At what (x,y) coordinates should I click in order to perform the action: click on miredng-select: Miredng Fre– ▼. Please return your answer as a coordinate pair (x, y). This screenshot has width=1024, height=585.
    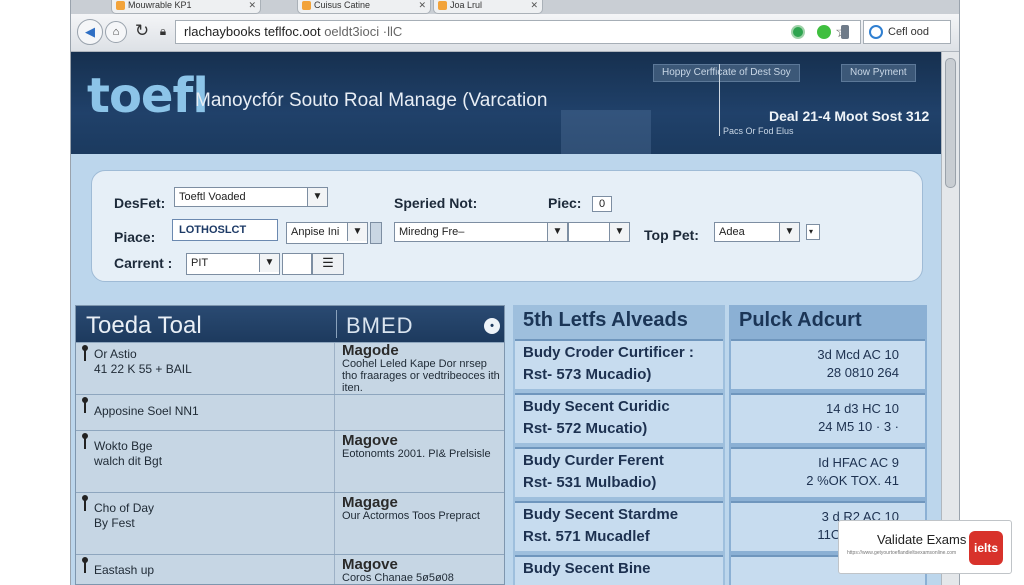
    Looking at the image, I should click on (481, 232).